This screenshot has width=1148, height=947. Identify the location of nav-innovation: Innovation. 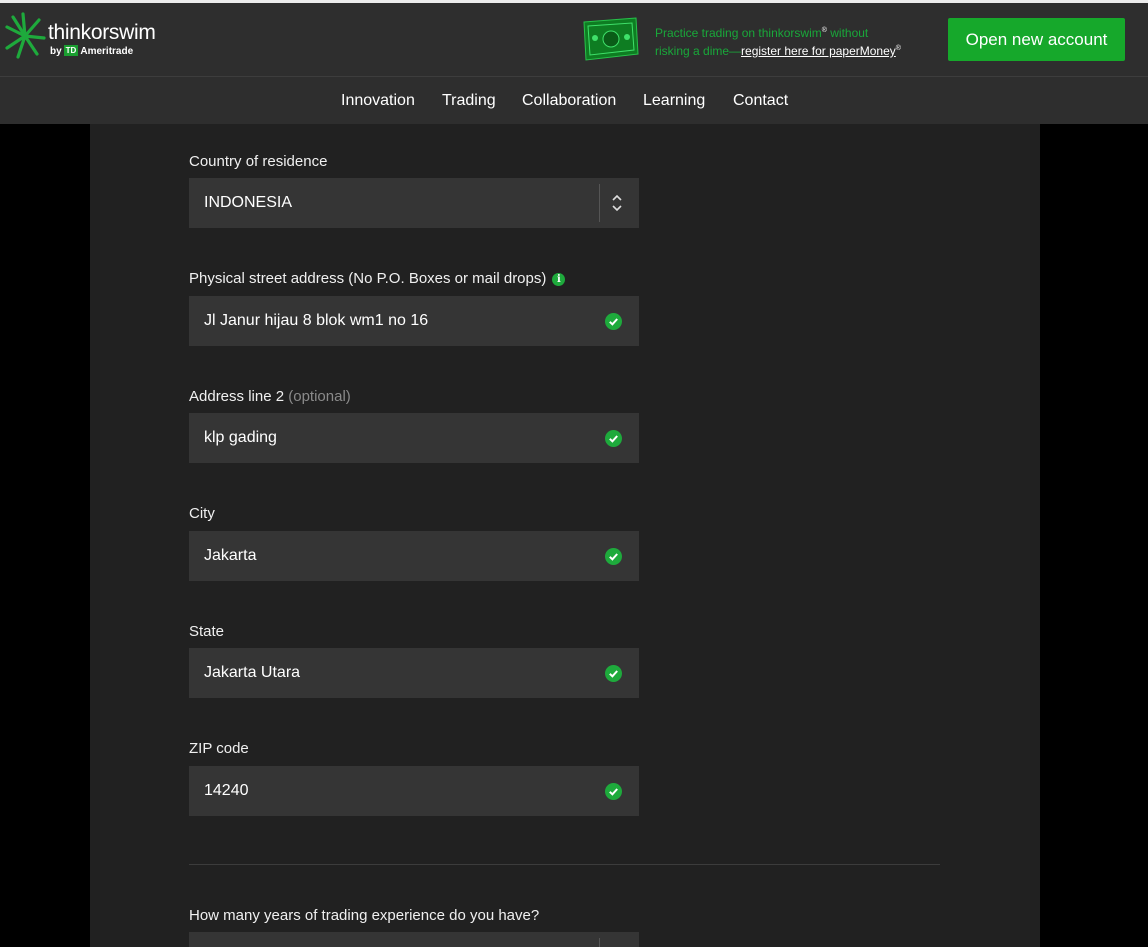
(378, 101).